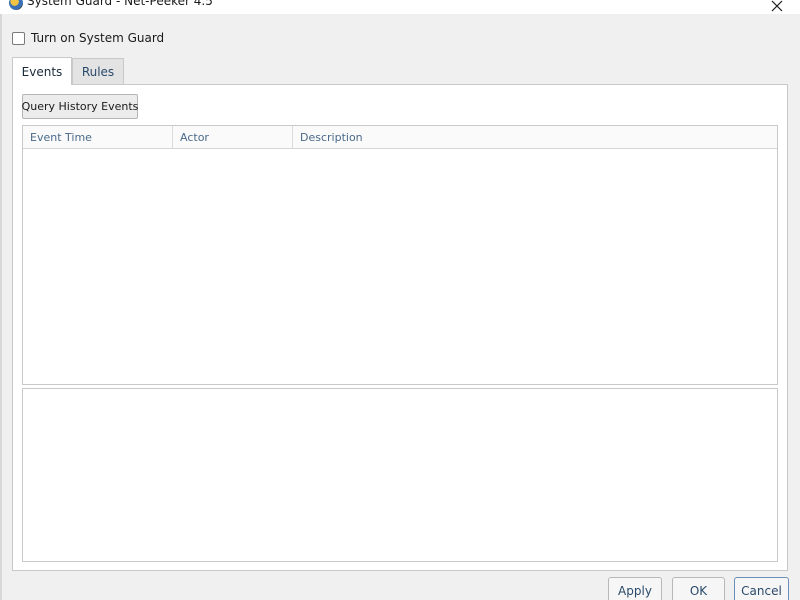  I want to click on query-history-events-button: Query History Events, so click(80, 106).